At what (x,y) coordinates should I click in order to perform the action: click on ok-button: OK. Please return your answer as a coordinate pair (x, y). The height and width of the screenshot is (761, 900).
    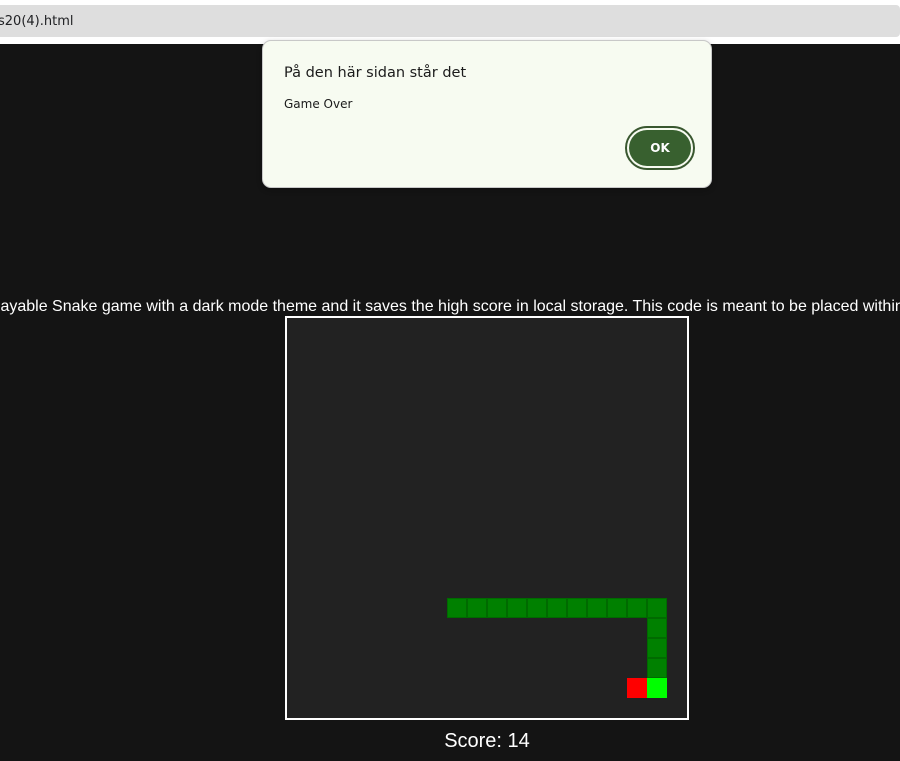
    Looking at the image, I should click on (660, 148).